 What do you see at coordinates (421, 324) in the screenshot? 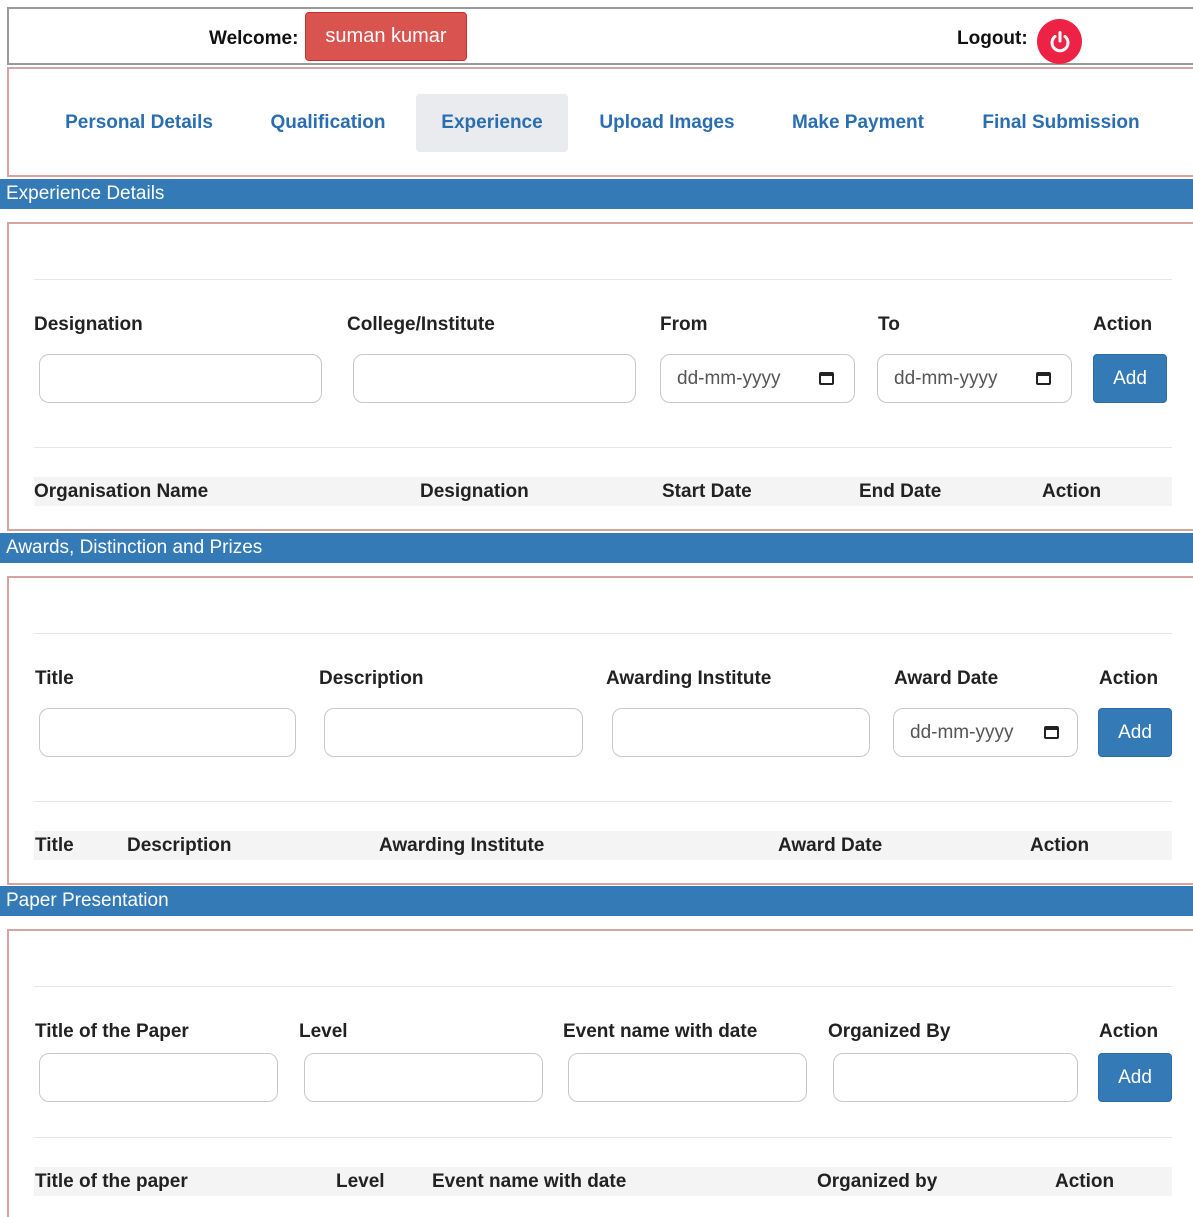
I see `college-label: College/Institute` at bounding box center [421, 324].